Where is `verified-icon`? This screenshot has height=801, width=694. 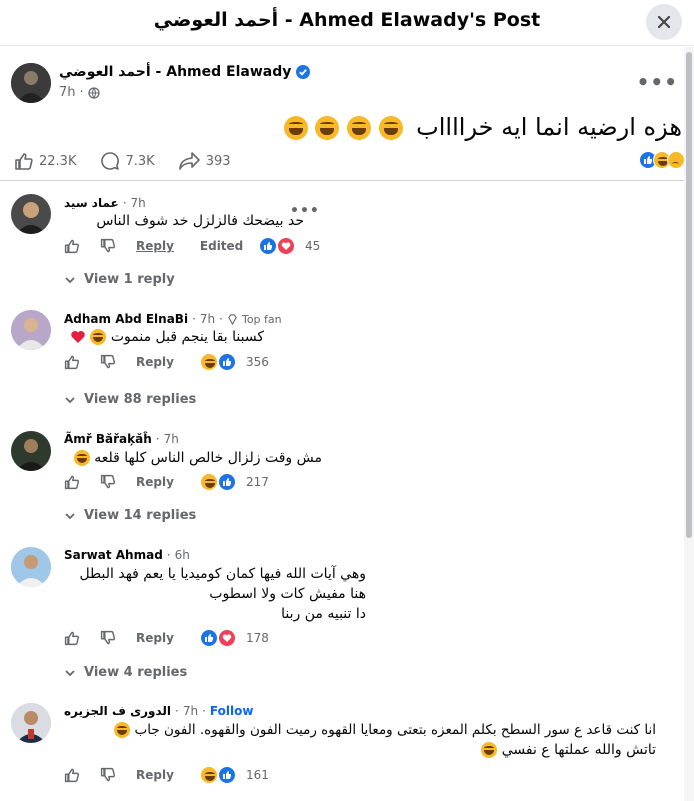 verified-icon is located at coordinates (303, 72).